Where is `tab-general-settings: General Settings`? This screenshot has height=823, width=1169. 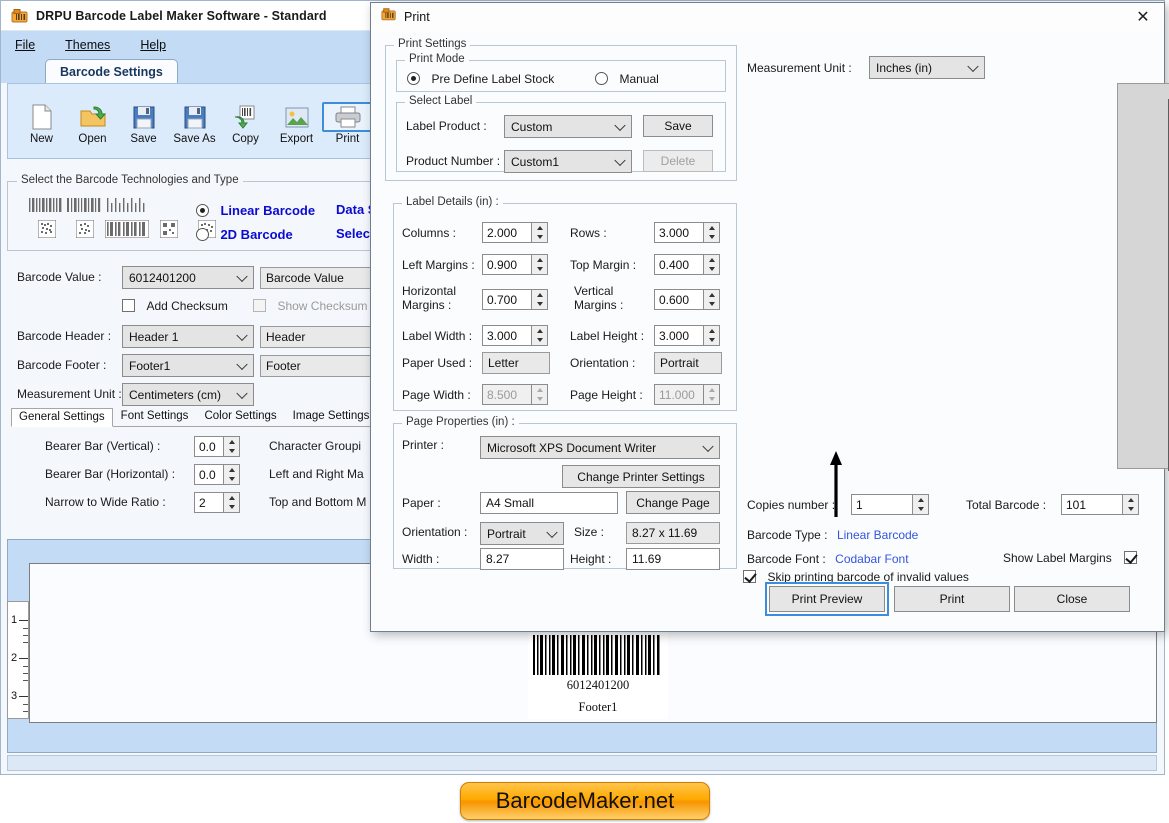 tab-general-settings: General Settings is located at coordinates (62, 417).